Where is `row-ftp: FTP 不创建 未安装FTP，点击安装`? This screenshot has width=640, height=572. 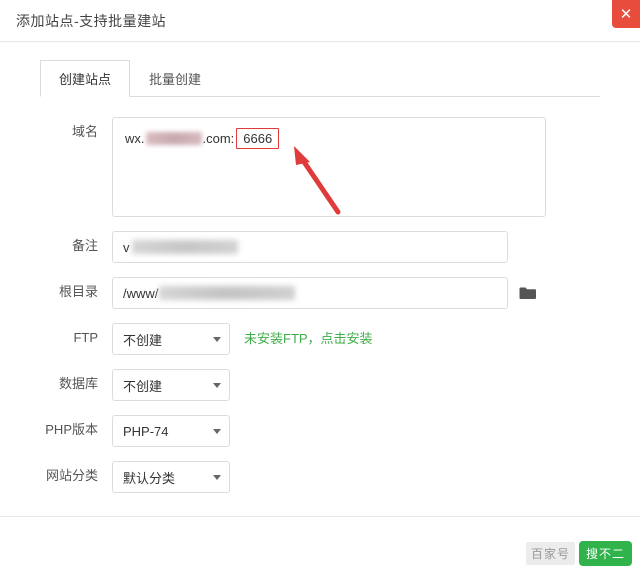 row-ftp: FTP 不创建 未安装FTP，点击安装 is located at coordinates (320, 339).